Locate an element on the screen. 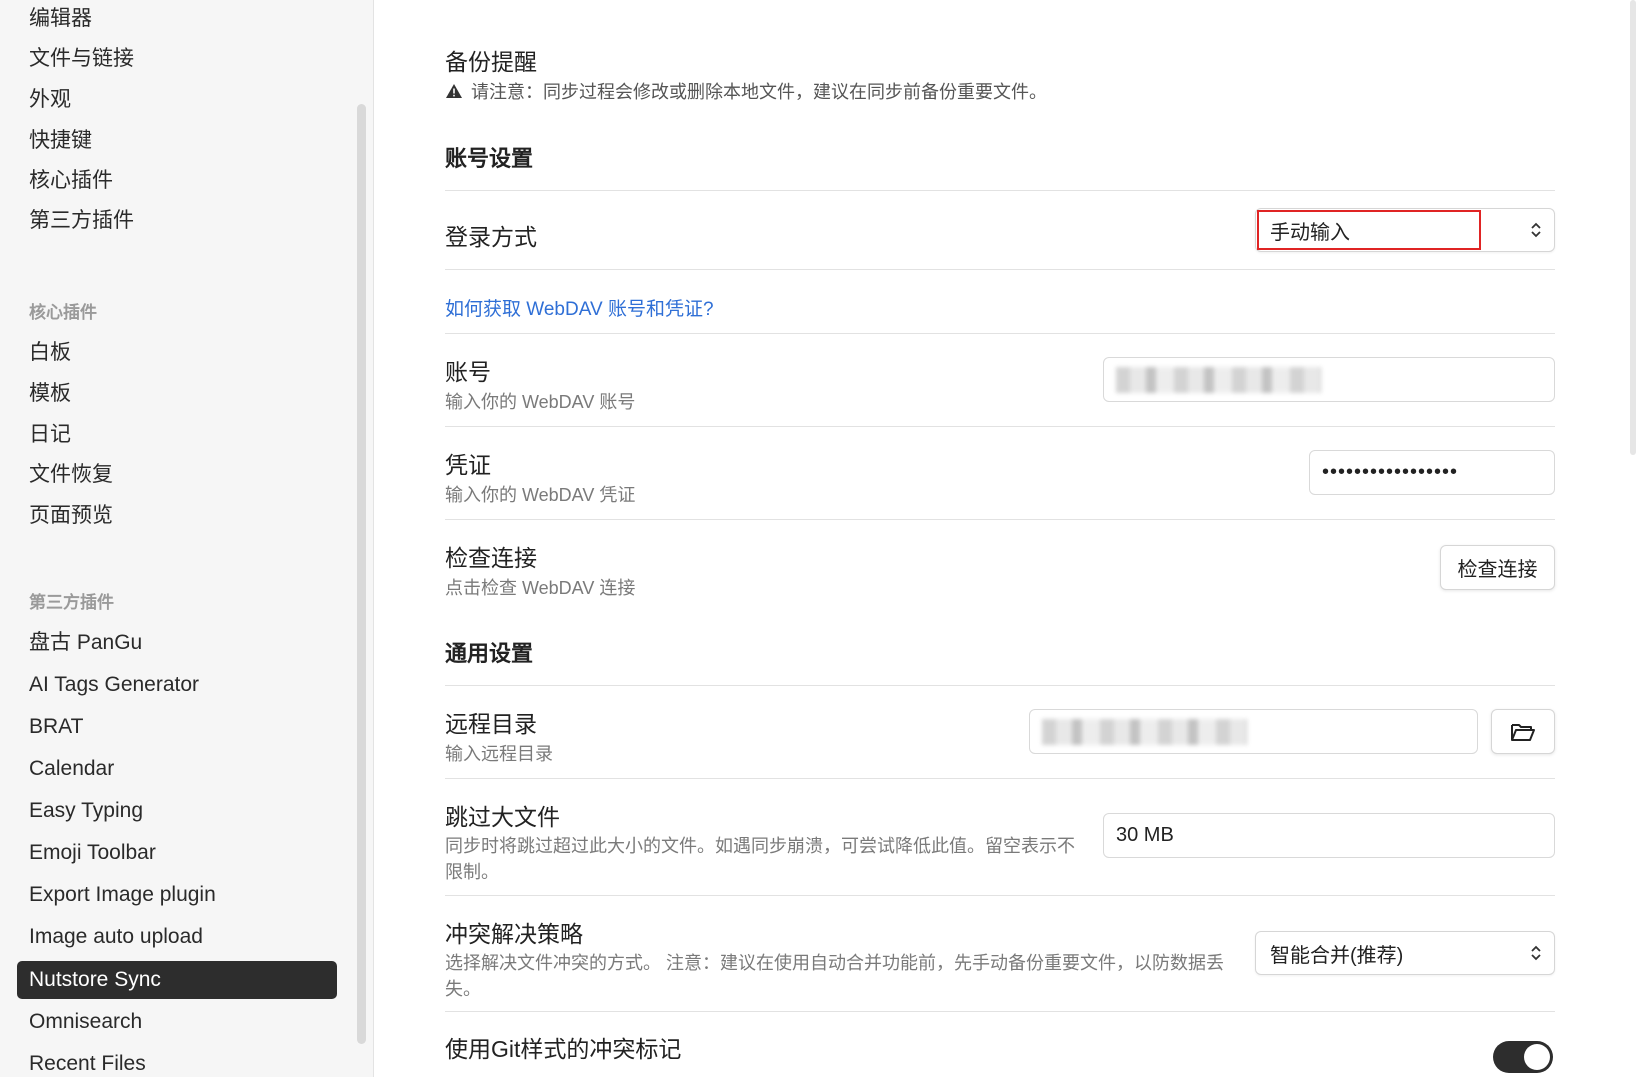  check-connection-description: 点击检查 WebDAV 连接 is located at coordinates (540, 588).